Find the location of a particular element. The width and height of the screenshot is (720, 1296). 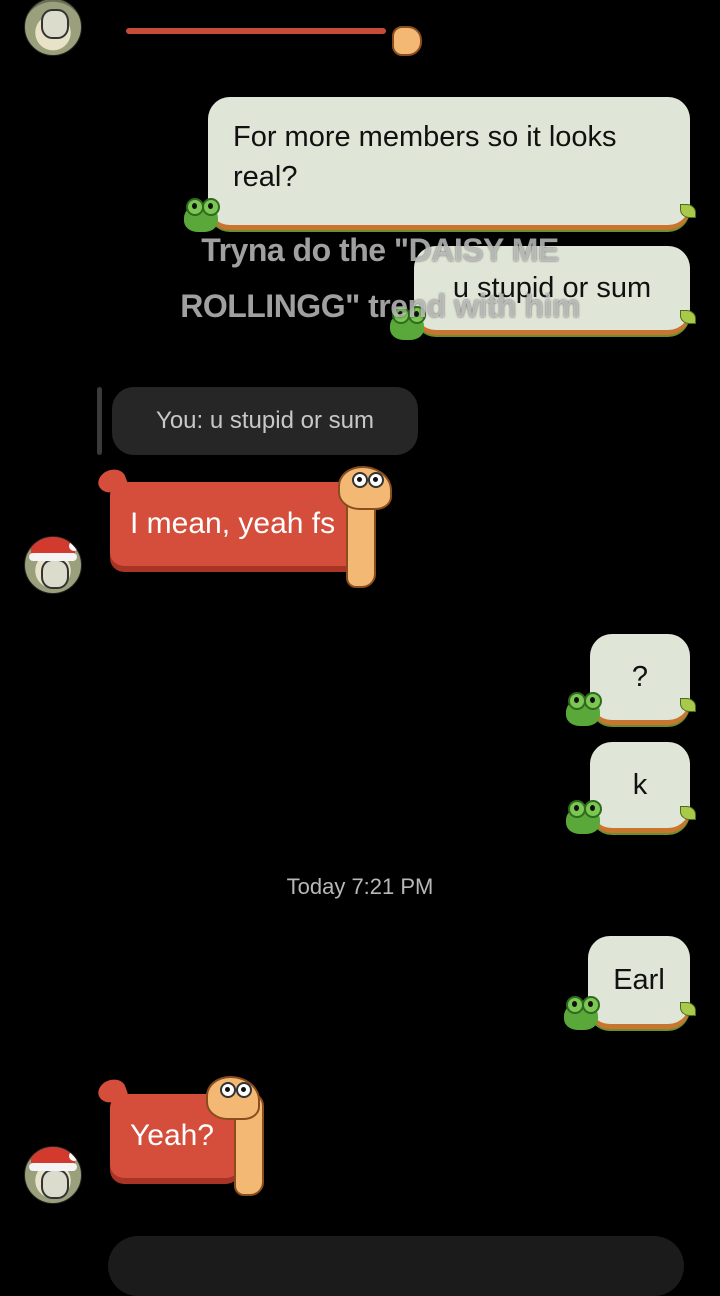

reply-preview: You: u stupid or sum is located at coordinates (265, 421).